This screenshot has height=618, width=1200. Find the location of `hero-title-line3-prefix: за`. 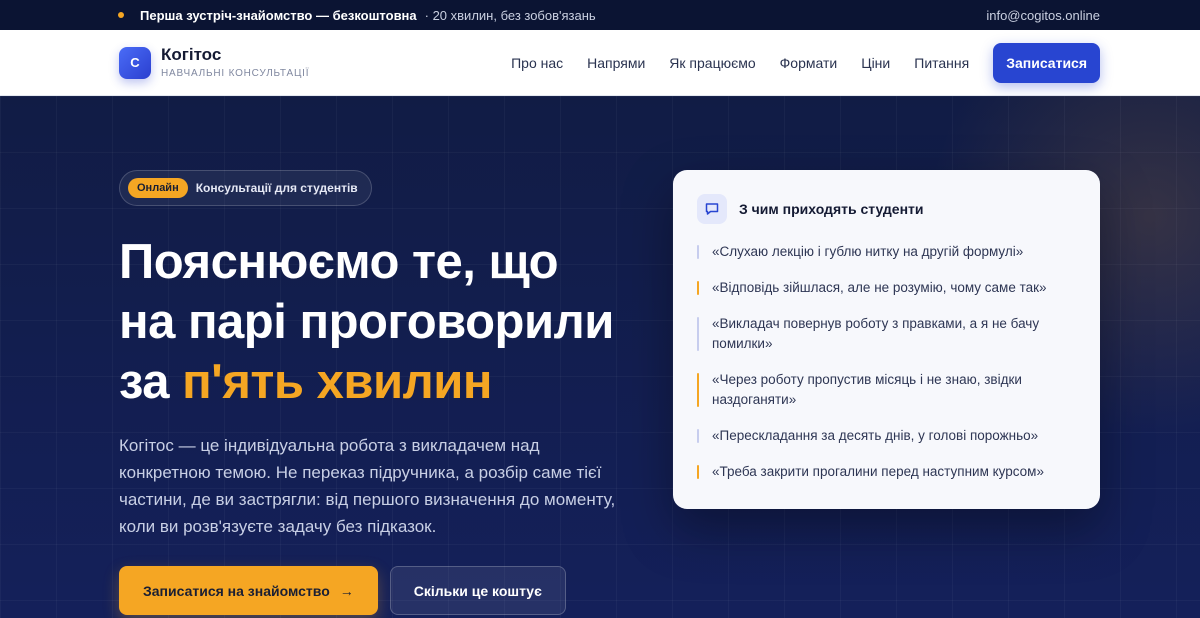

hero-title-line3-prefix: за is located at coordinates (151, 382).